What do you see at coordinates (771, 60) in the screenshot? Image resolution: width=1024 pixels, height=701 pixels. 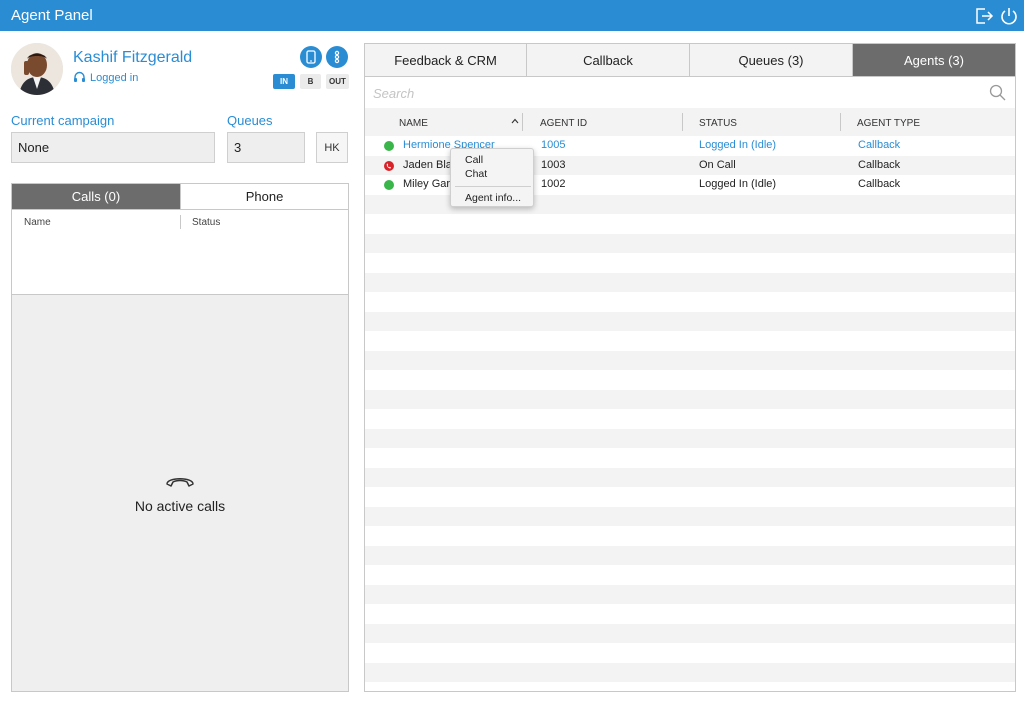 I see `tab-queues: Queues (3)` at bounding box center [771, 60].